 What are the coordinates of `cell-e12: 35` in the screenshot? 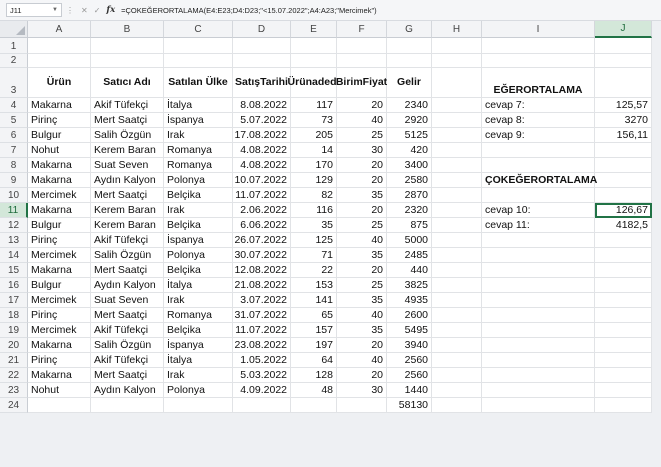 It's located at (314, 225).